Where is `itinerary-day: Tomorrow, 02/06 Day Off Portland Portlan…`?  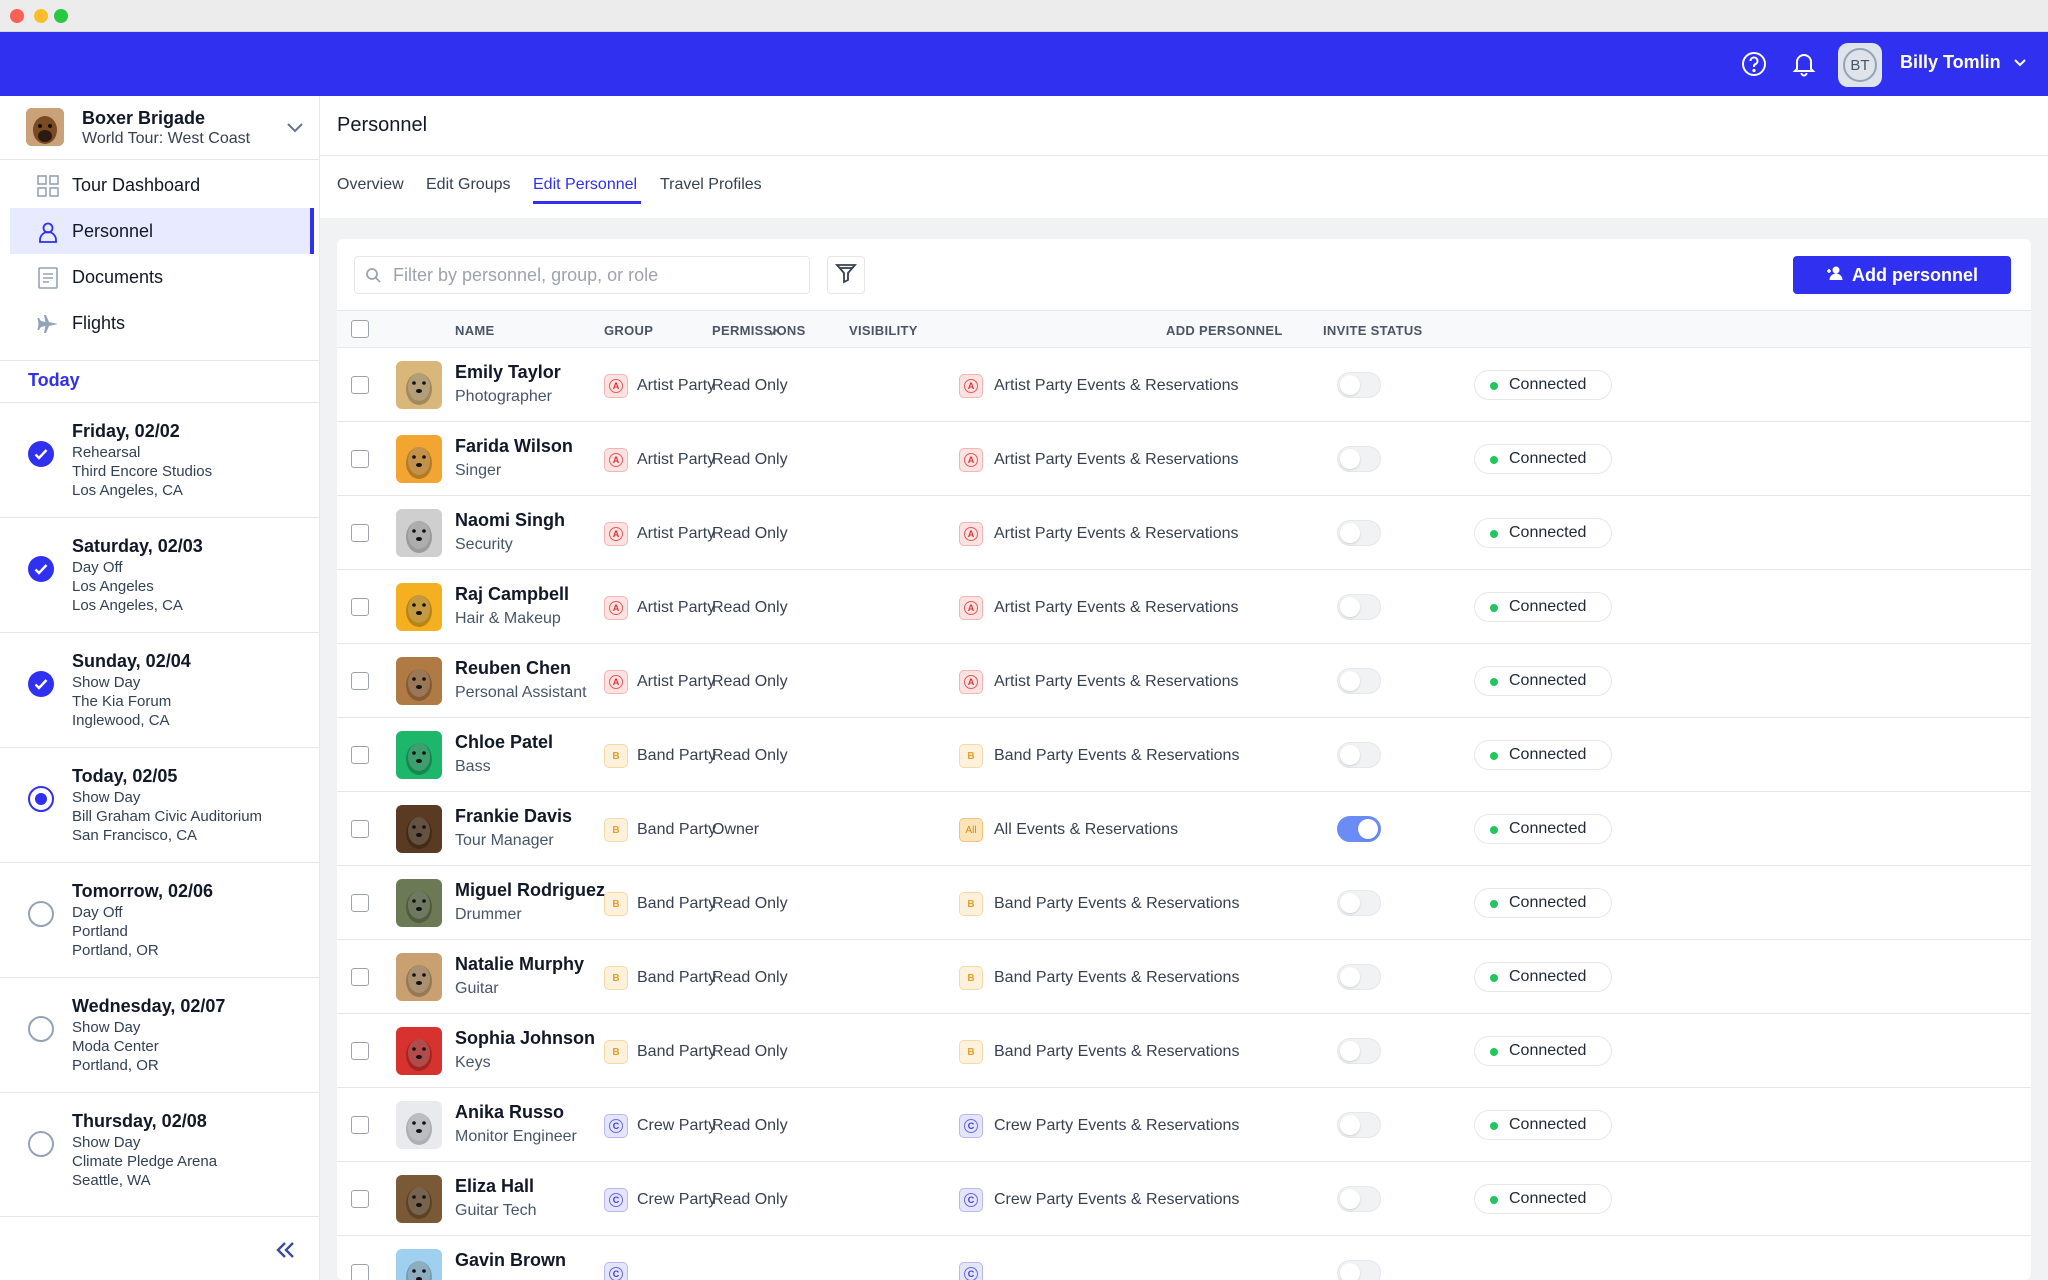 itinerary-day: Tomorrow, 02/06 Day Off Portland Portlan… is located at coordinates (159, 919).